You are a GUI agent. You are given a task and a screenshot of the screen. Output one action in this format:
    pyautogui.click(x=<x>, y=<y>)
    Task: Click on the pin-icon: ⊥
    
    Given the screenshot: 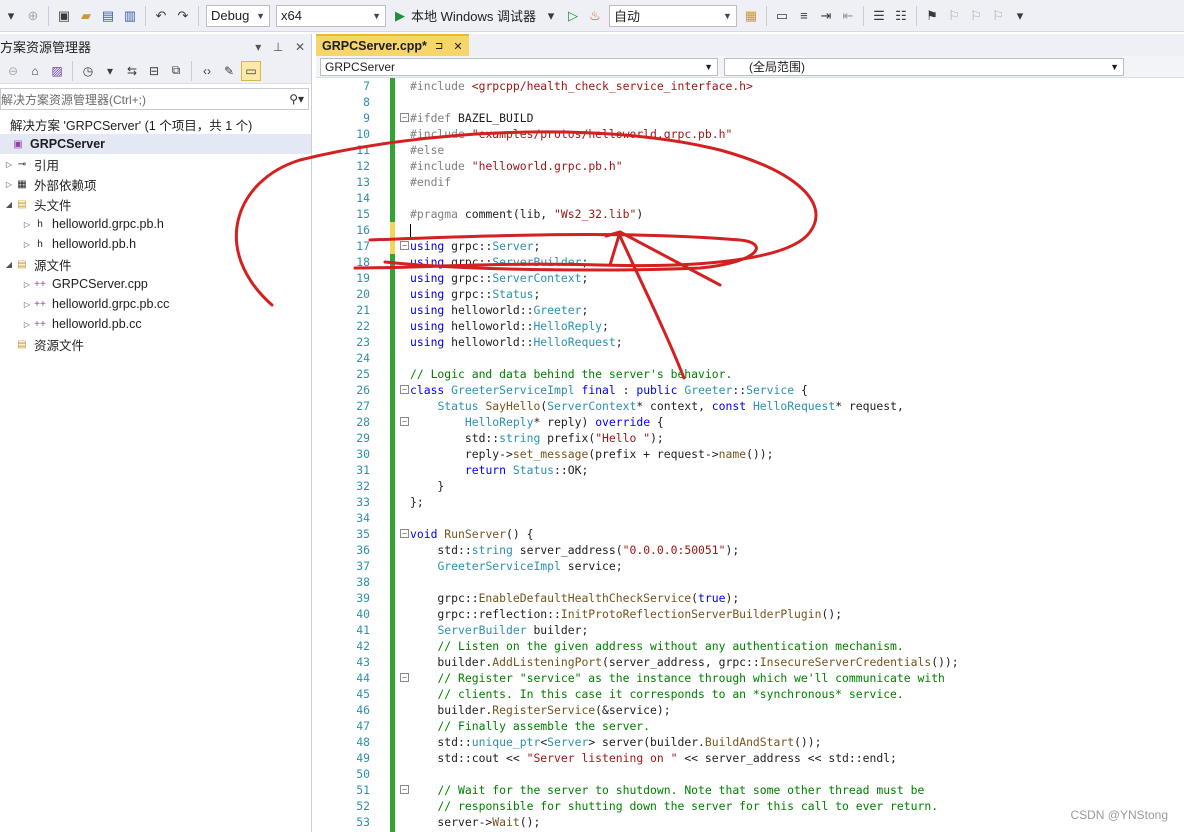 What is the action you would take?
    pyautogui.click(x=278, y=47)
    